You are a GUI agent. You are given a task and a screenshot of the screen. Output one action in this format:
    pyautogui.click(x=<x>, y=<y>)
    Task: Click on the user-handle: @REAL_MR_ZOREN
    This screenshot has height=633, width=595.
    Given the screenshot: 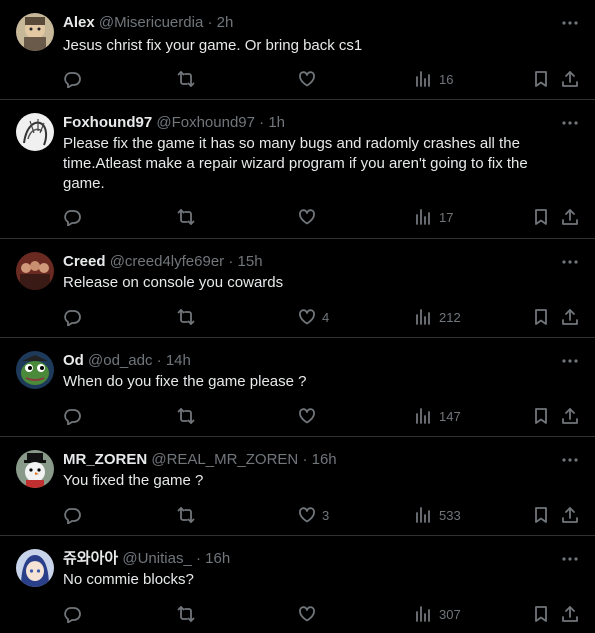 What is the action you would take?
    pyautogui.click(x=224, y=459)
    